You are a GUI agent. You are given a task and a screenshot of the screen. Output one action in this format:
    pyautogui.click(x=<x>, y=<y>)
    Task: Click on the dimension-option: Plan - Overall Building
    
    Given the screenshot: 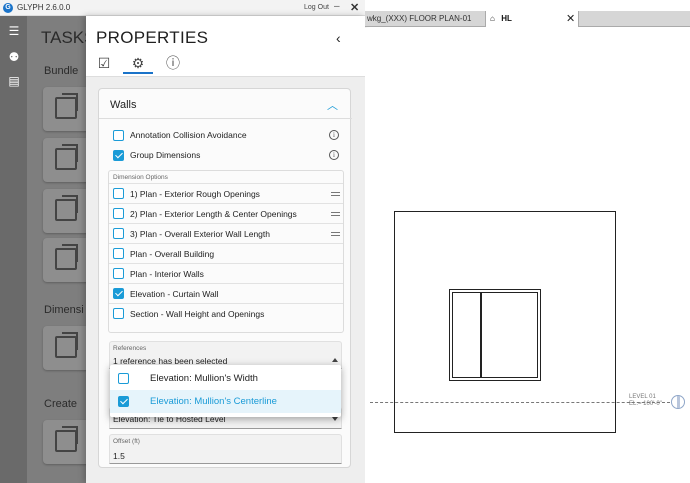 What is the action you would take?
    pyautogui.click(x=226, y=253)
    